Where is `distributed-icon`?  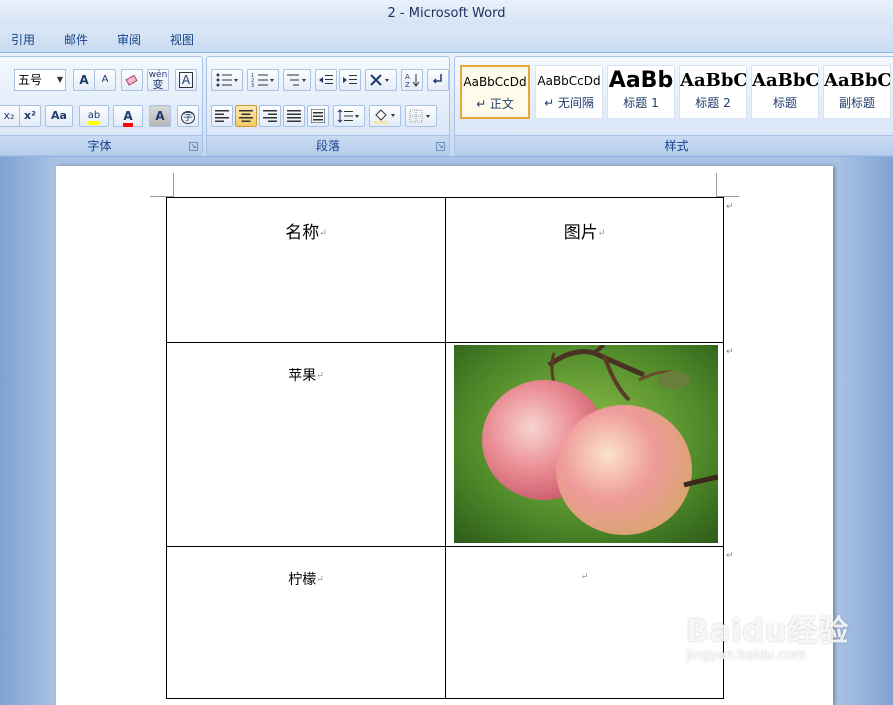 distributed-icon is located at coordinates (318, 116).